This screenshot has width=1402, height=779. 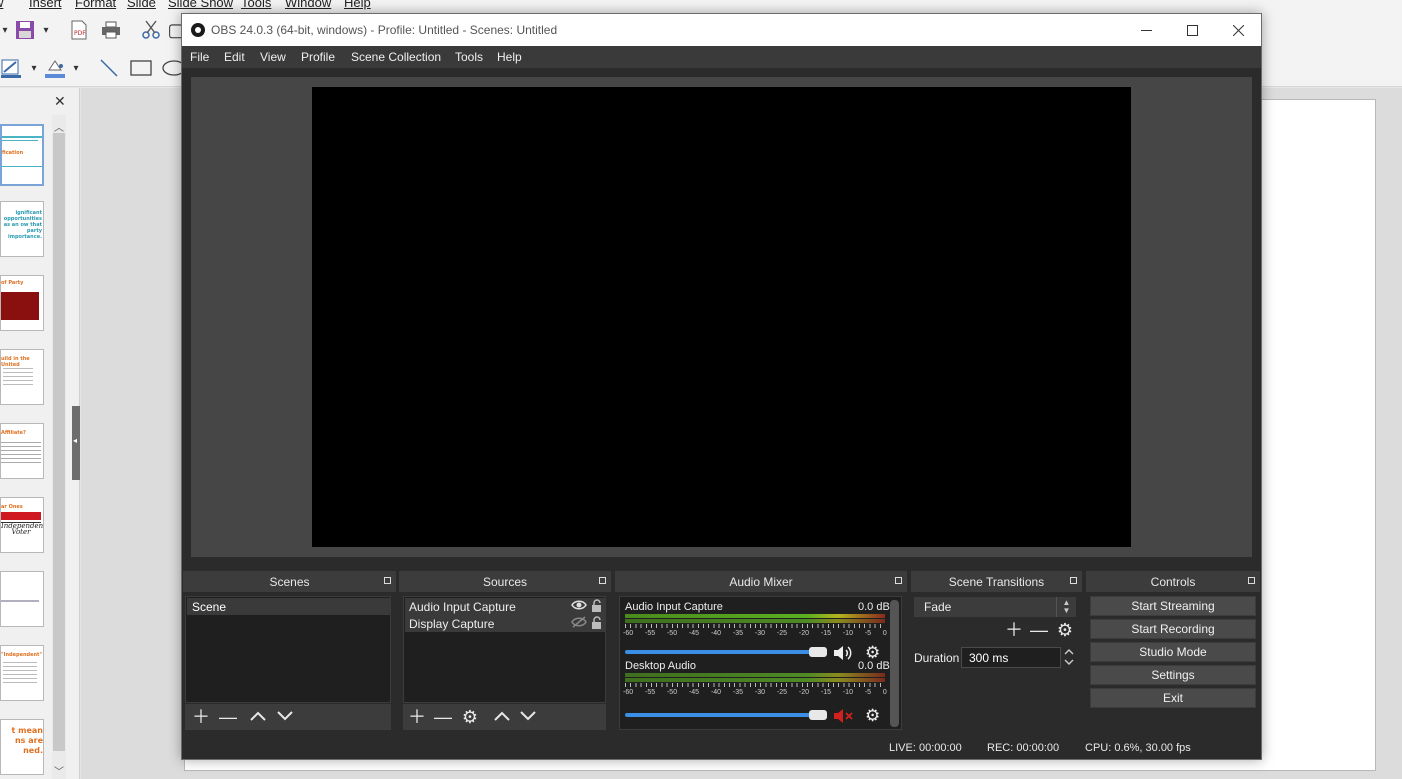 I want to click on source-name: Display Capture, so click(x=452, y=624).